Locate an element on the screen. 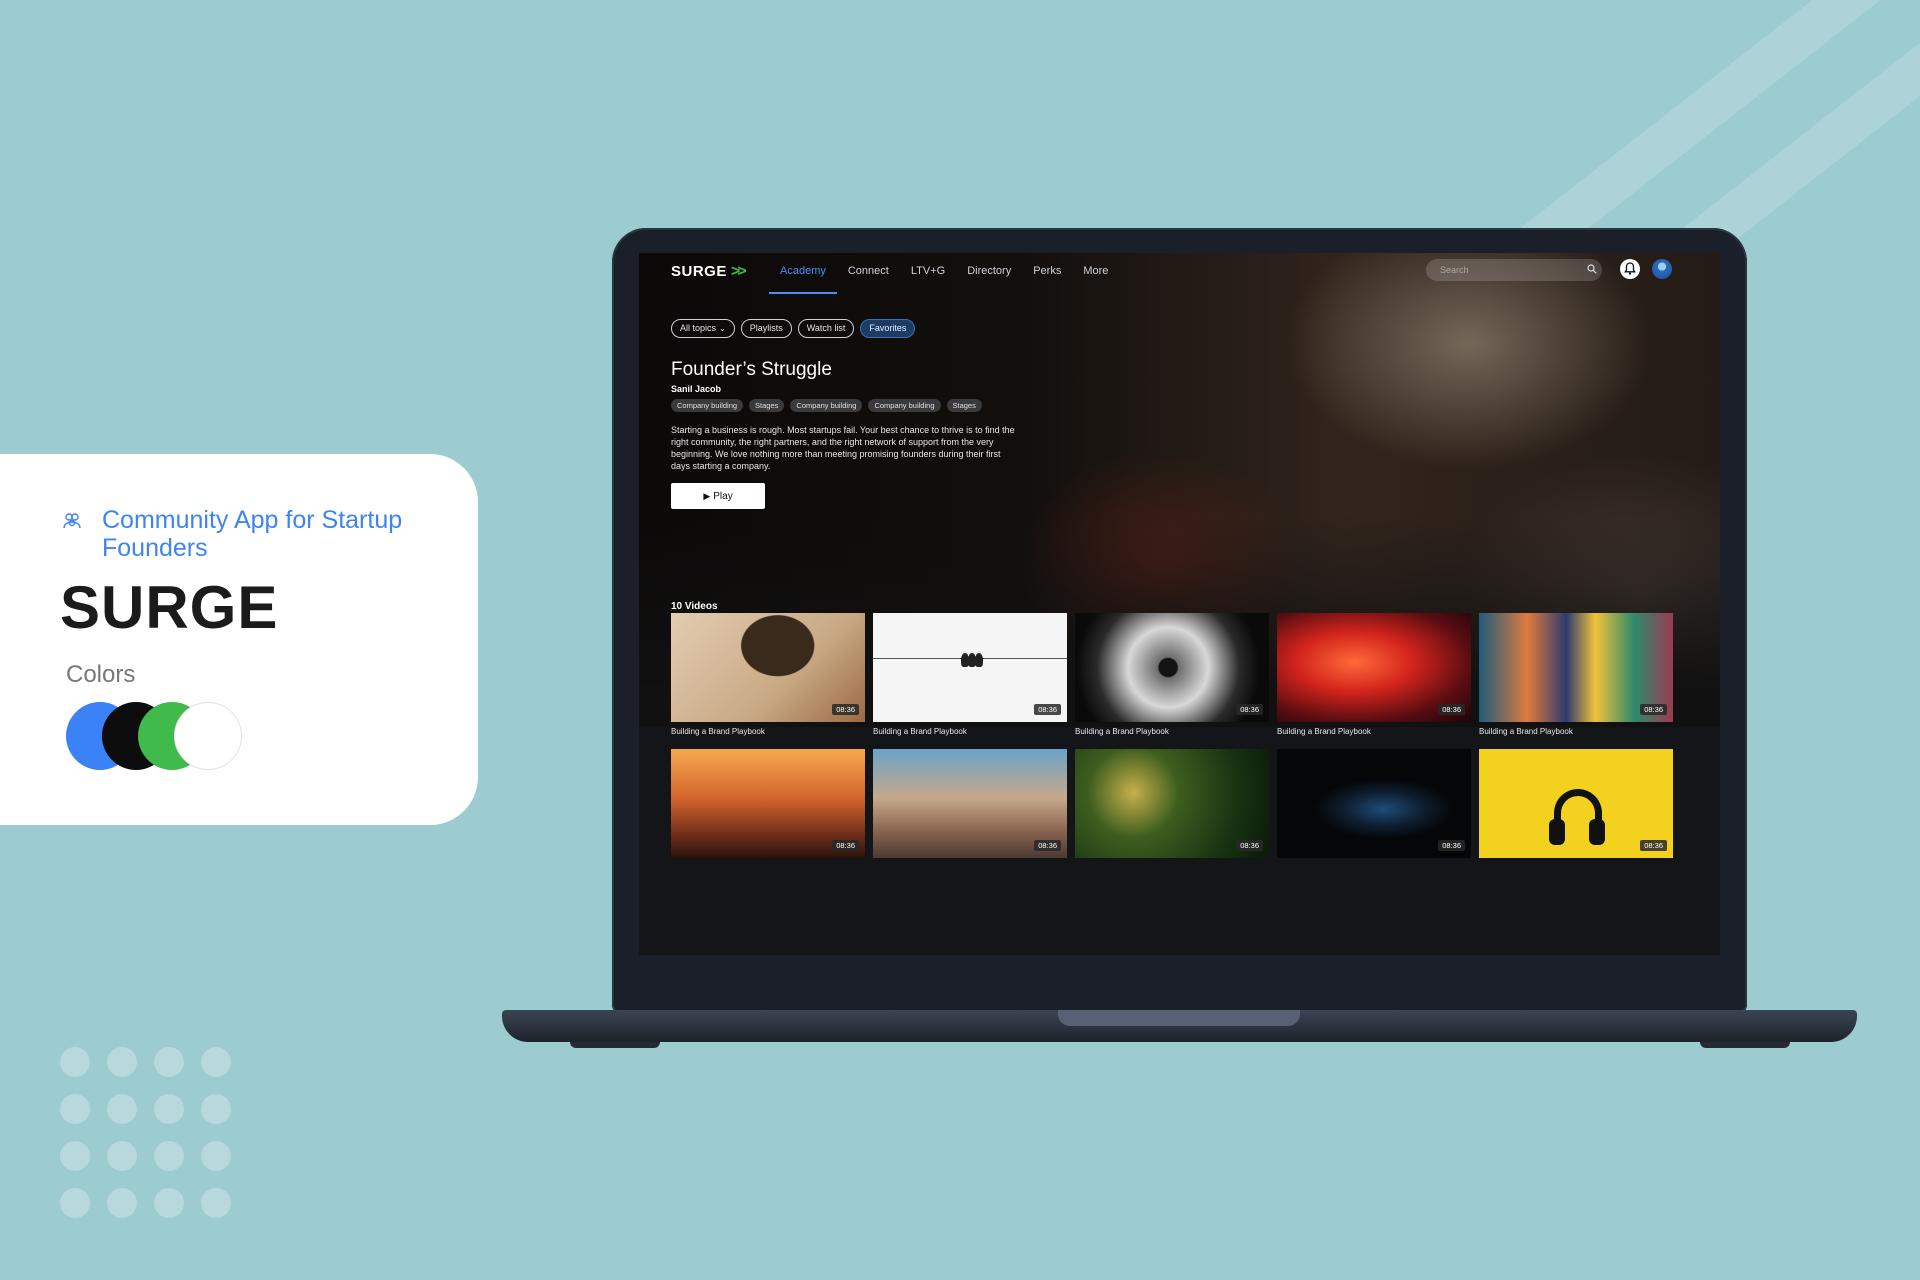 This screenshot has height=1280, width=1920. notification-bell-icon is located at coordinates (1630, 269).